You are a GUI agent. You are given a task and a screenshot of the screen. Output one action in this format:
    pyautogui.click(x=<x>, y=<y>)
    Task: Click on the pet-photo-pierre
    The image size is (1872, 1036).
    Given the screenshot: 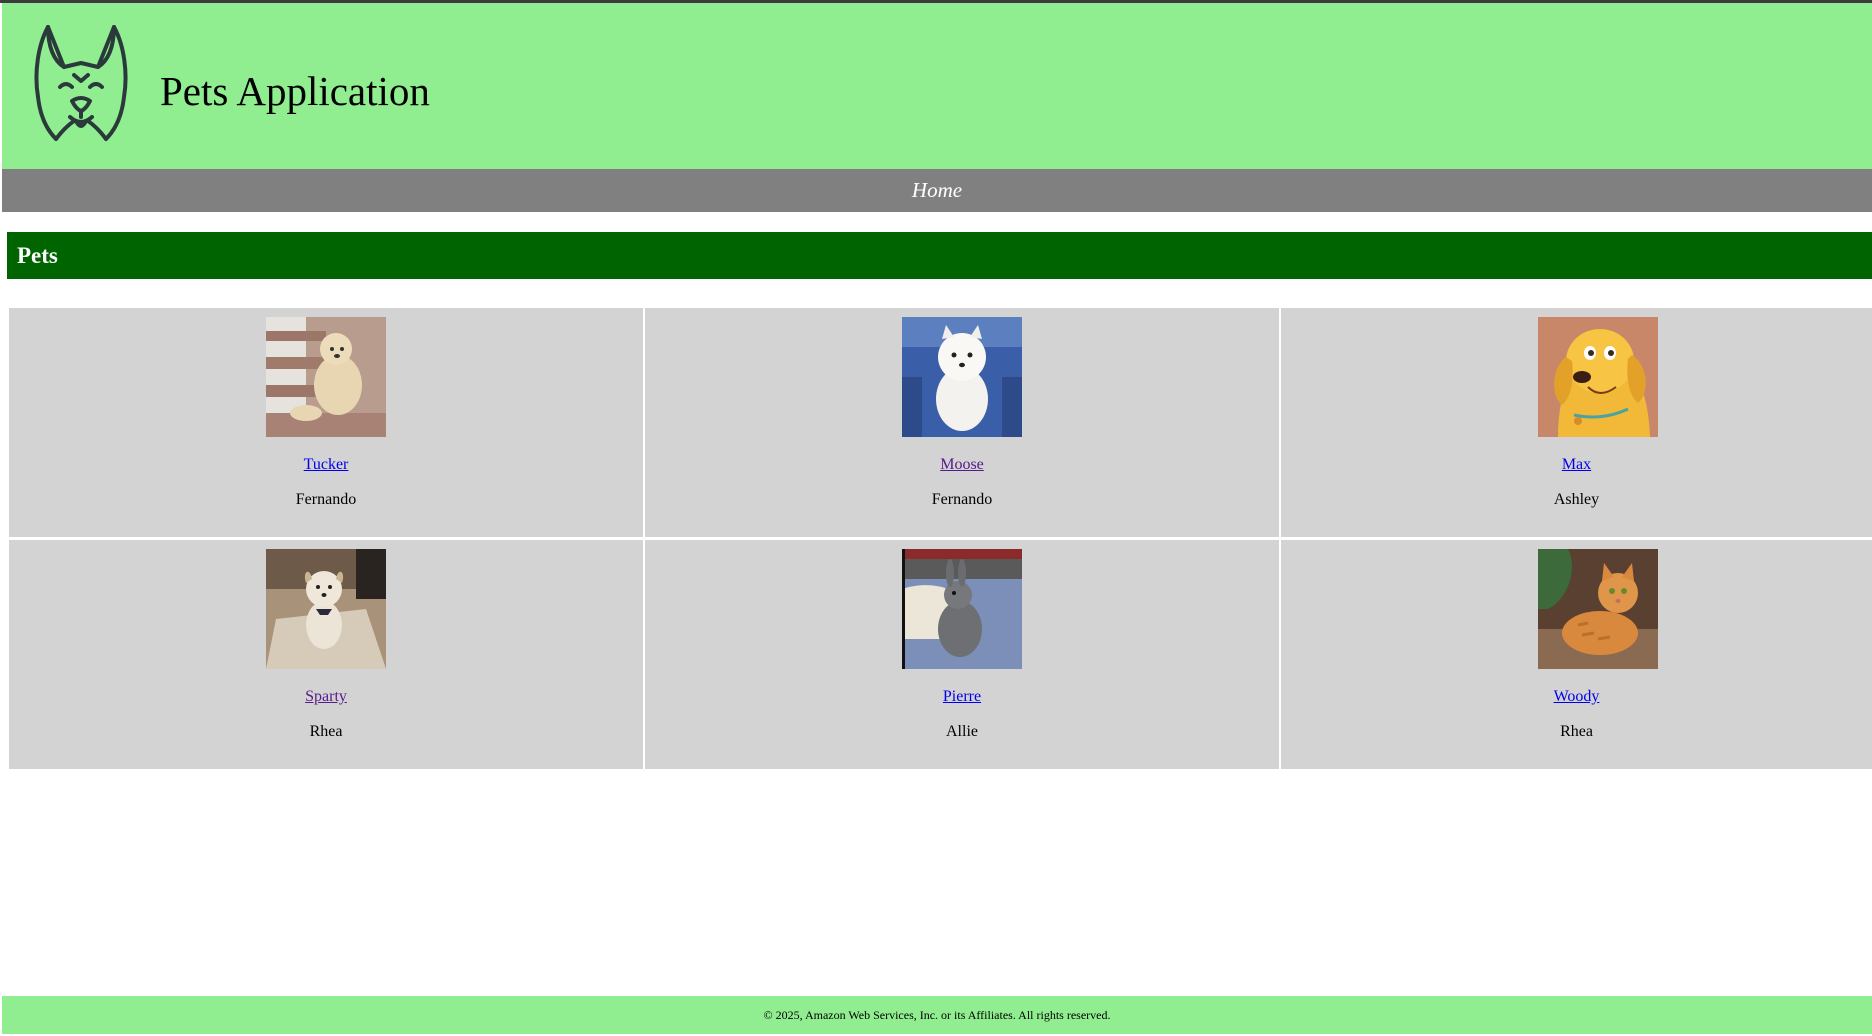 What is the action you would take?
    pyautogui.click(x=962, y=609)
    